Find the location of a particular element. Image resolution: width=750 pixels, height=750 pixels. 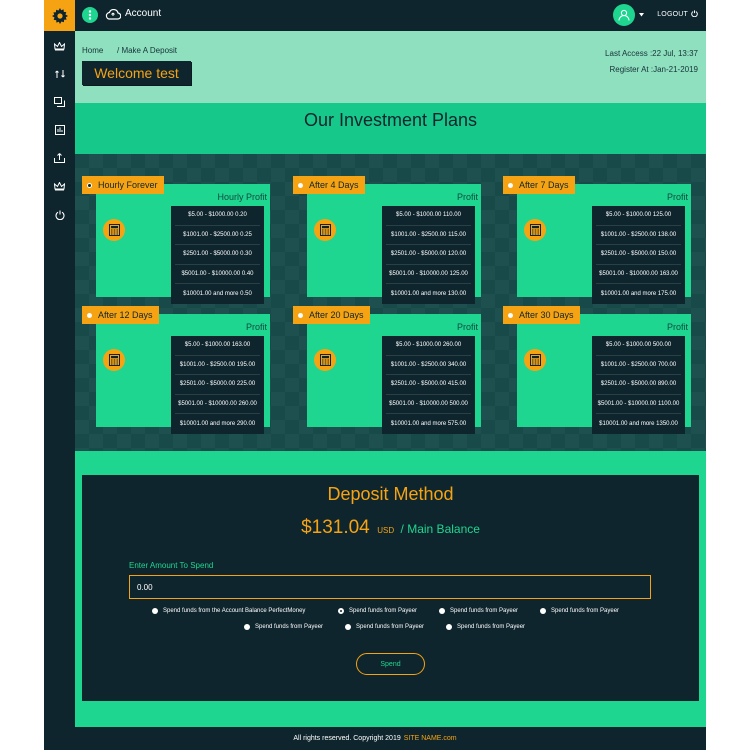

plan-name-tab: After 4 Days is located at coordinates (329, 185).